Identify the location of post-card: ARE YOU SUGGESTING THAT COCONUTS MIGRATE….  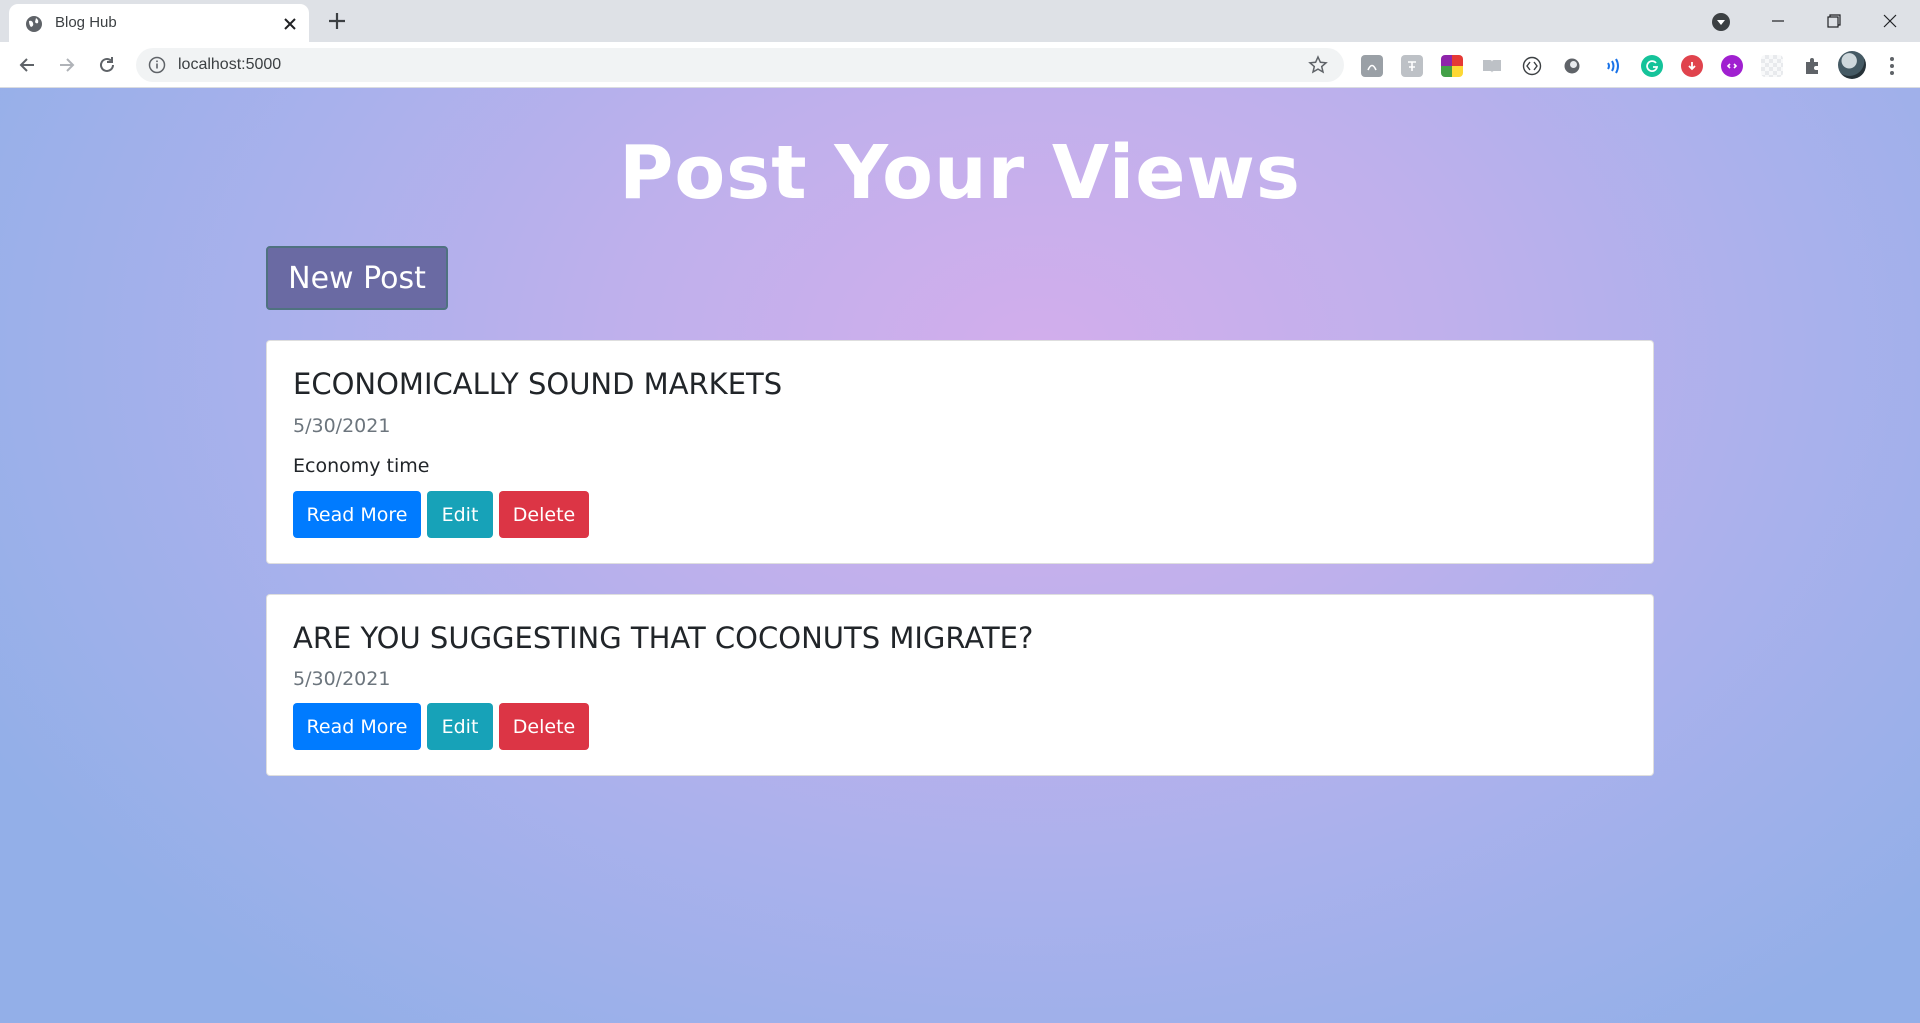
(960, 685).